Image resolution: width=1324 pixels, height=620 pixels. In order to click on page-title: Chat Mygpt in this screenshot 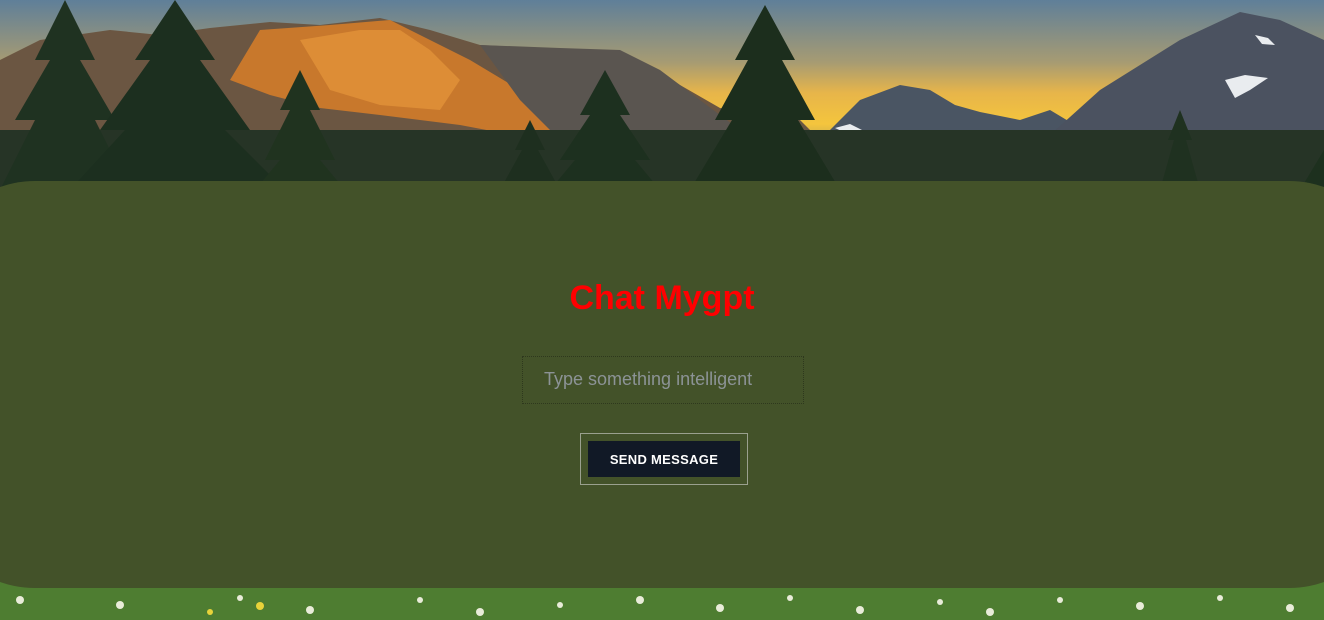, I will do `click(662, 298)`.